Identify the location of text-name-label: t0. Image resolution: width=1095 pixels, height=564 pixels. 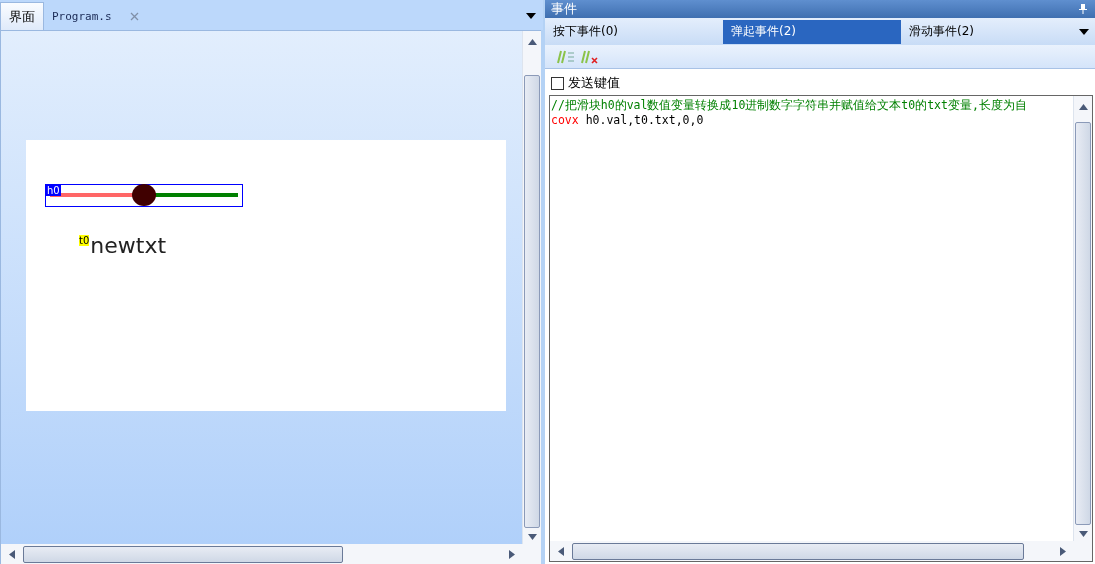
(84, 240).